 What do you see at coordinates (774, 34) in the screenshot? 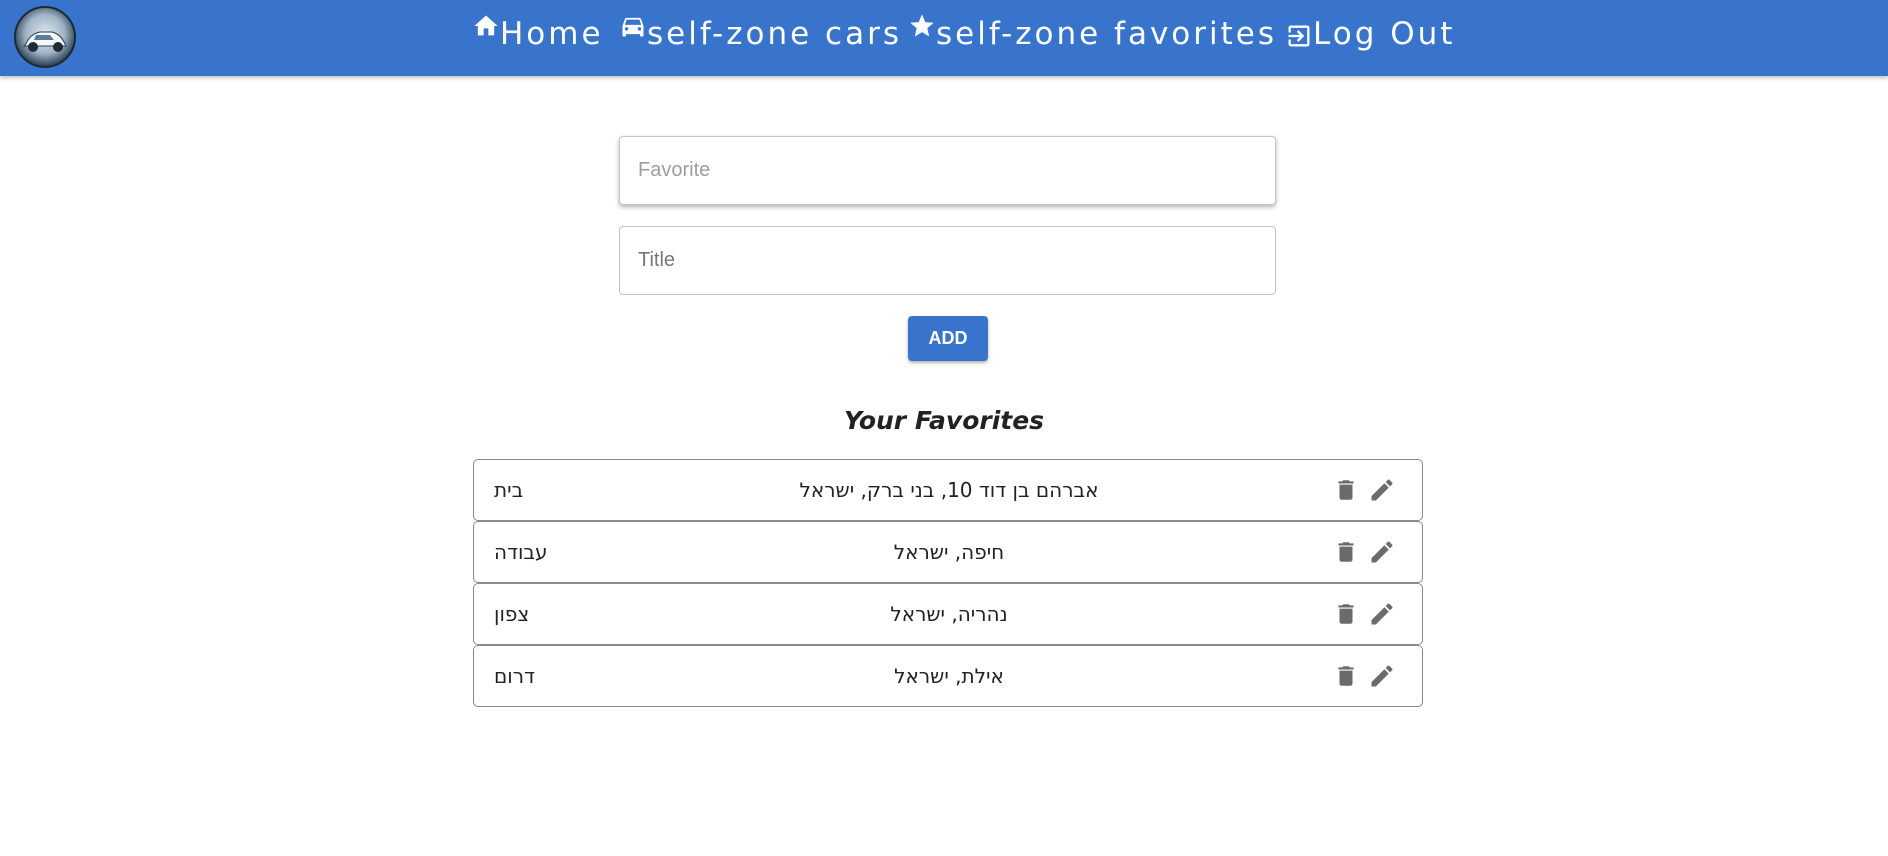
I see `nav-cars-label: self-zone cars` at bounding box center [774, 34].